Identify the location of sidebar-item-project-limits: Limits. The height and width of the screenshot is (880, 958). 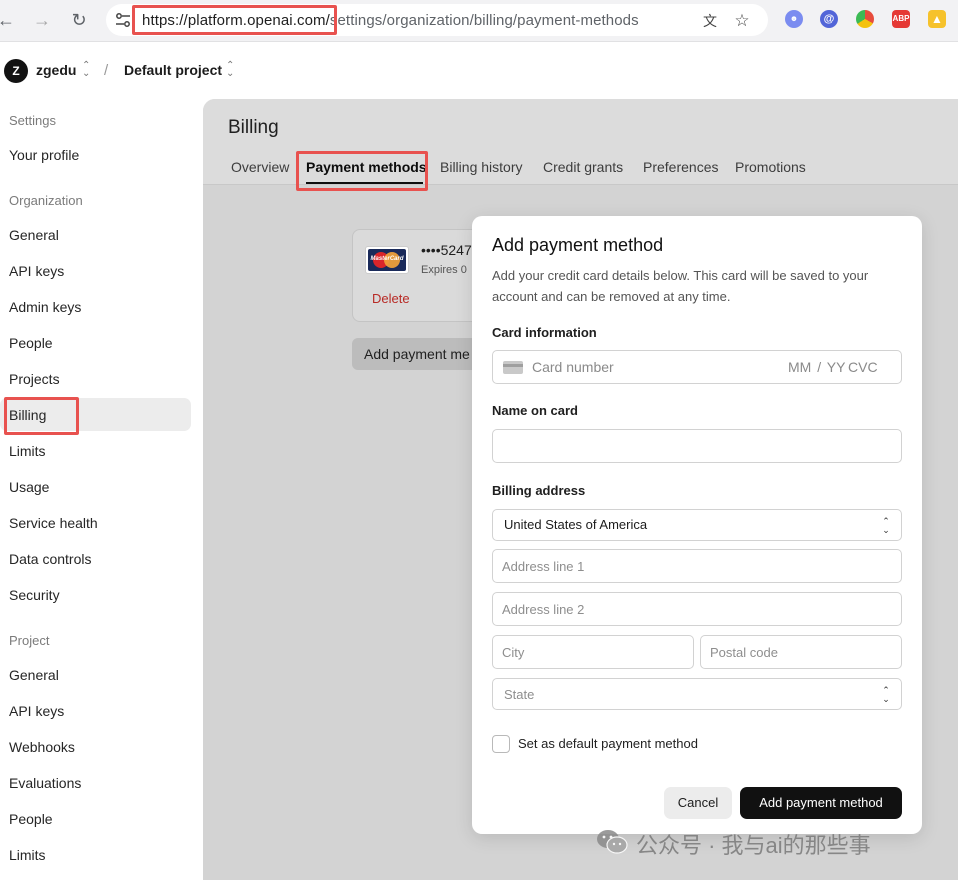
(27, 855).